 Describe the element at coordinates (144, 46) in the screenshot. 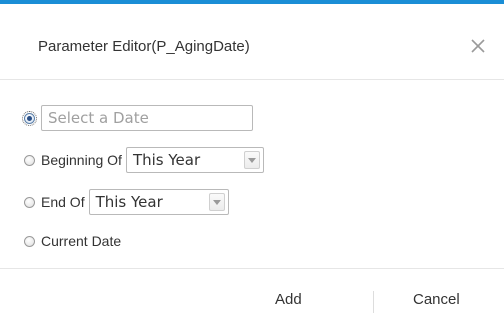

I see `dialog-title: Parameter Editor(P_AgingDate)` at that location.